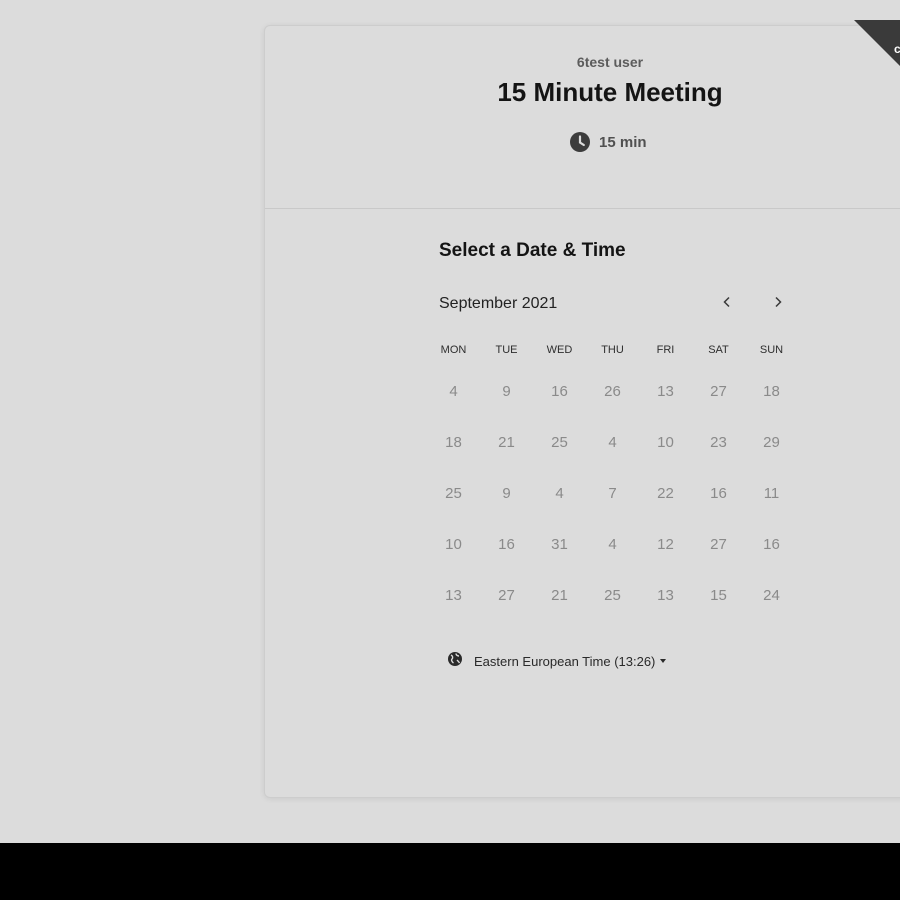 The width and height of the screenshot is (900, 900). What do you see at coordinates (877, 50) in the screenshot?
I see `corner-badge: c` at bounding box center [877, 50].